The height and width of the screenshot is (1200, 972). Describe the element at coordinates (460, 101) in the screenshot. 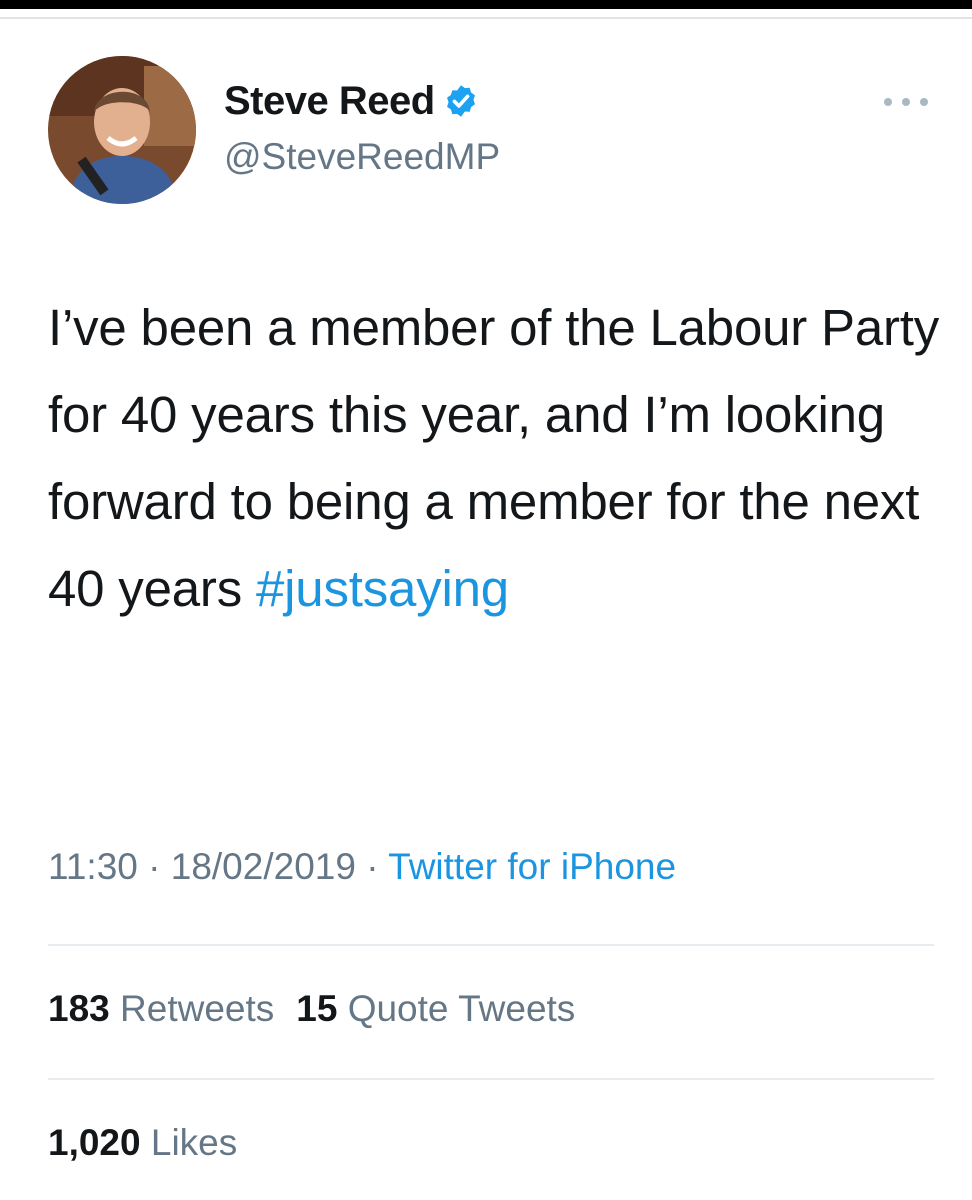

I see `verified-badge-icon` at that location.